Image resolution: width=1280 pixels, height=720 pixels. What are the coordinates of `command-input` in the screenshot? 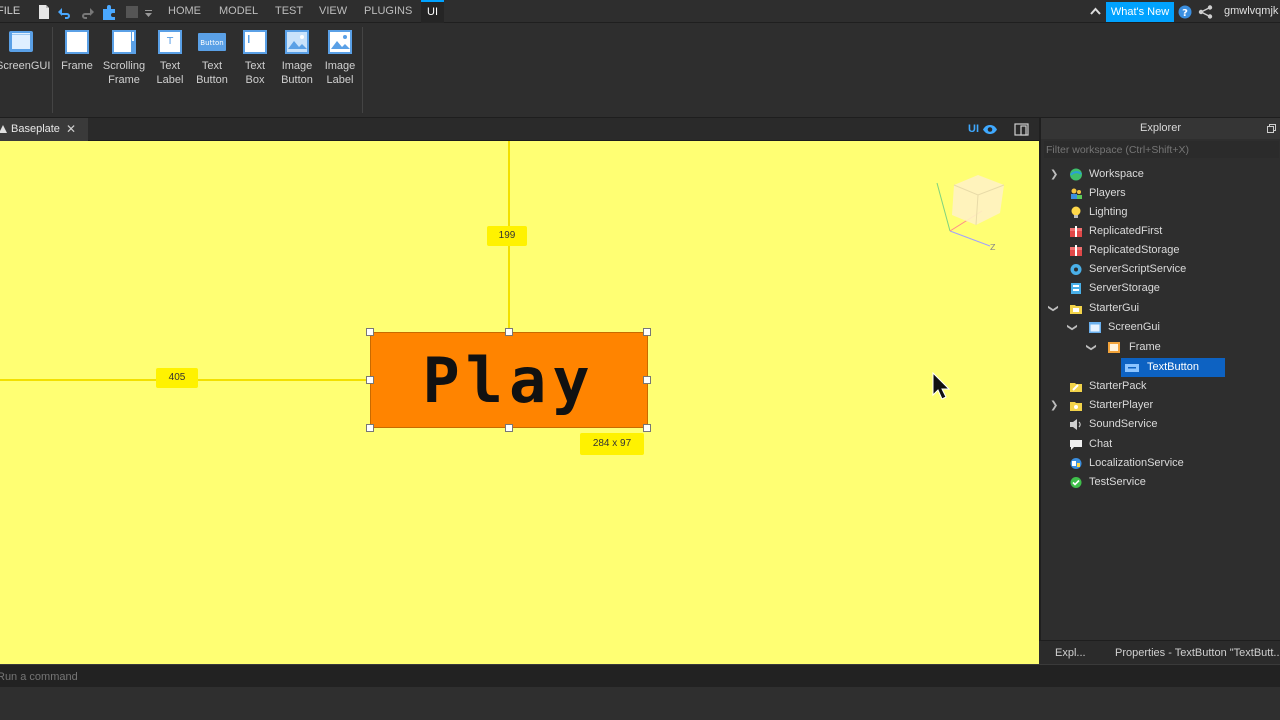 It's located at (298, 676).